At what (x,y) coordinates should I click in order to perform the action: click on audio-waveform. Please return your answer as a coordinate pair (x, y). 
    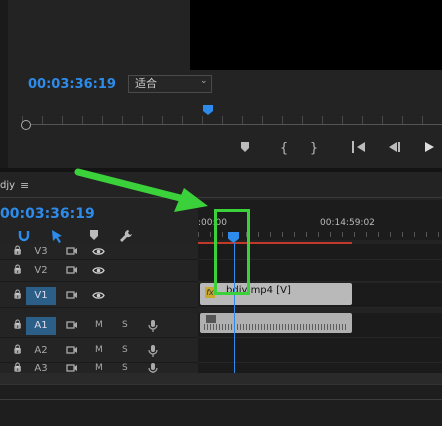
    Looking at the image, I should click on (276, 327).